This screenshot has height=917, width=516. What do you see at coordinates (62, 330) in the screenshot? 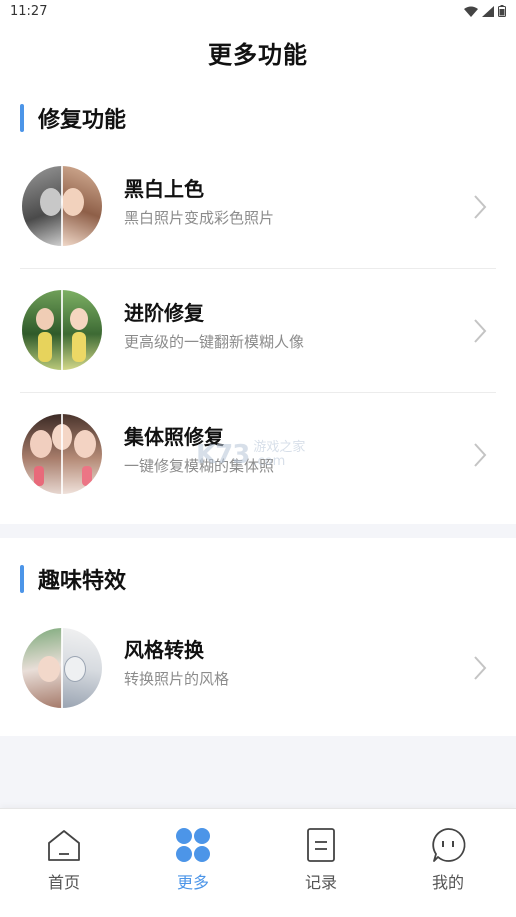
I see `advanced-repair-thumbnail` at bounding box center [62, 330].